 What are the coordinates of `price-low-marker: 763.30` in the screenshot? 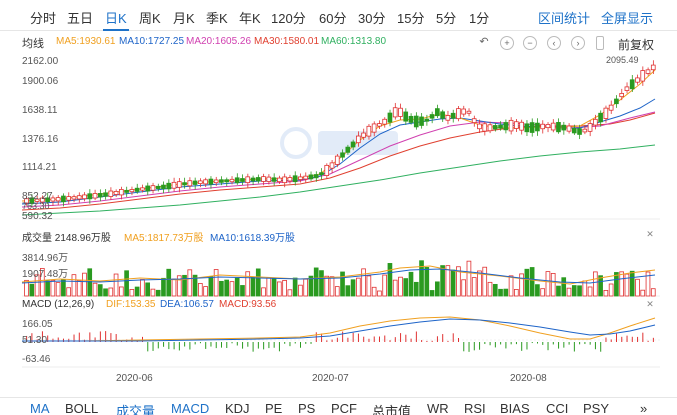 It's located at (36, 206).